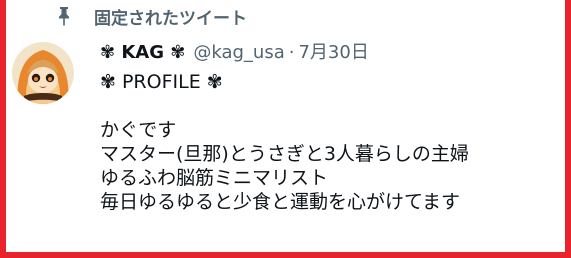  I want to click on avatar, so click(43, 73).